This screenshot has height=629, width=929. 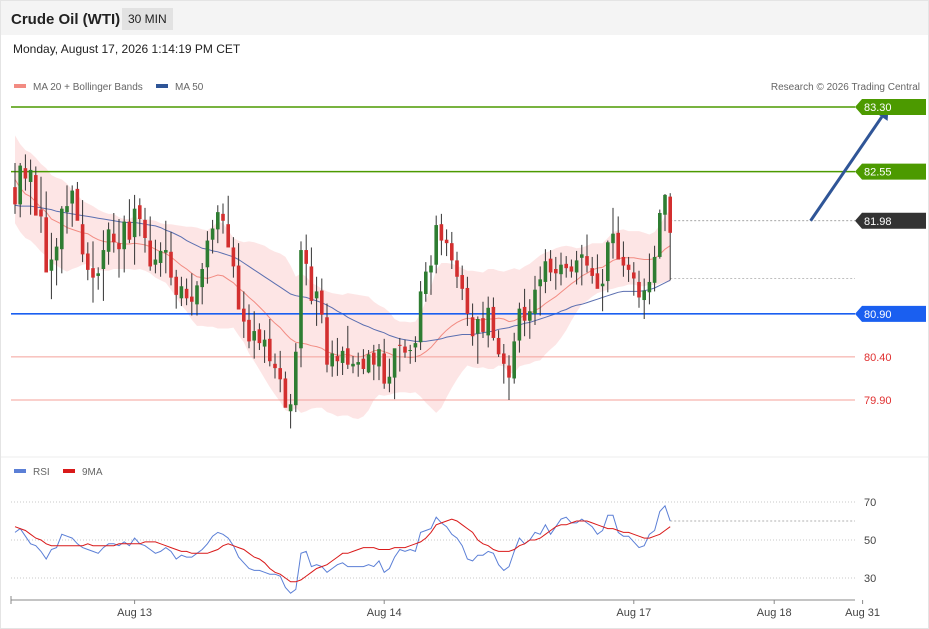 What do you see at coordinates (58, 472) in the screenshot?
I see `rsi-legend: RSI 9MA` at bounding box center [58, 472].